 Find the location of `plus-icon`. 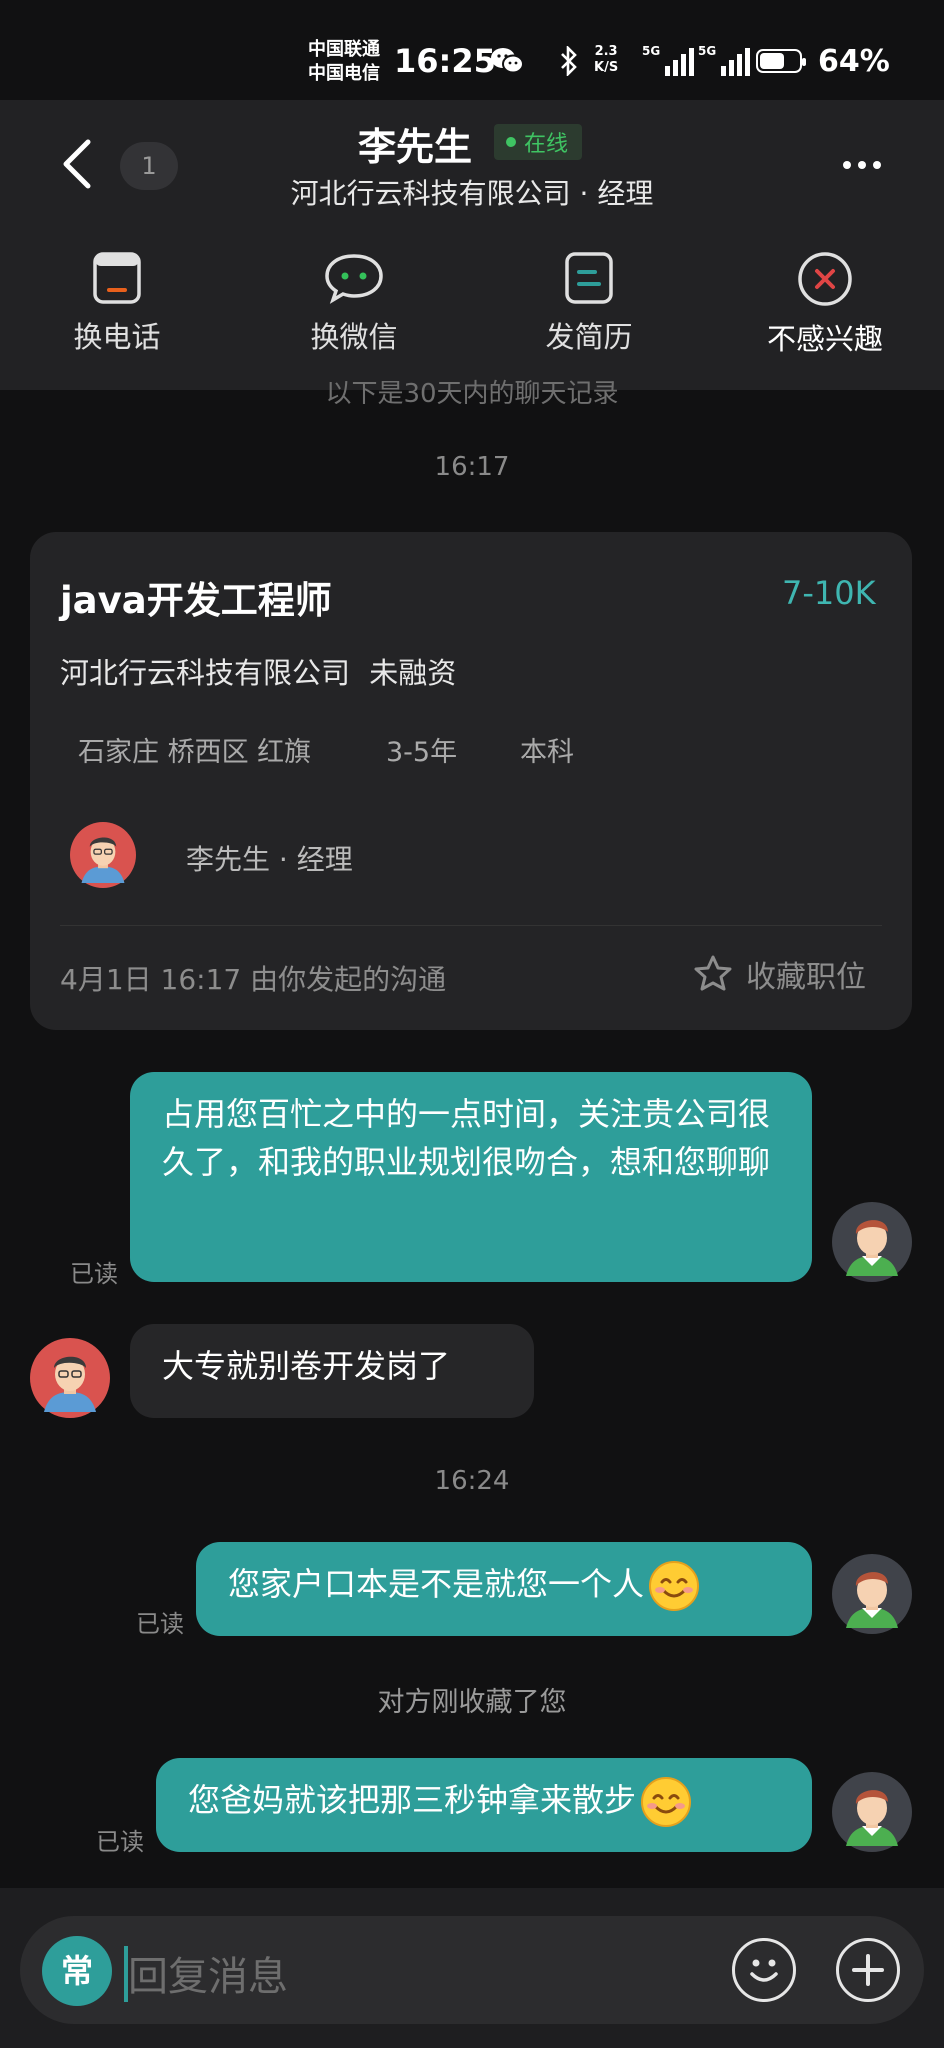

plus-icon is located at coordinates (868, 1970).